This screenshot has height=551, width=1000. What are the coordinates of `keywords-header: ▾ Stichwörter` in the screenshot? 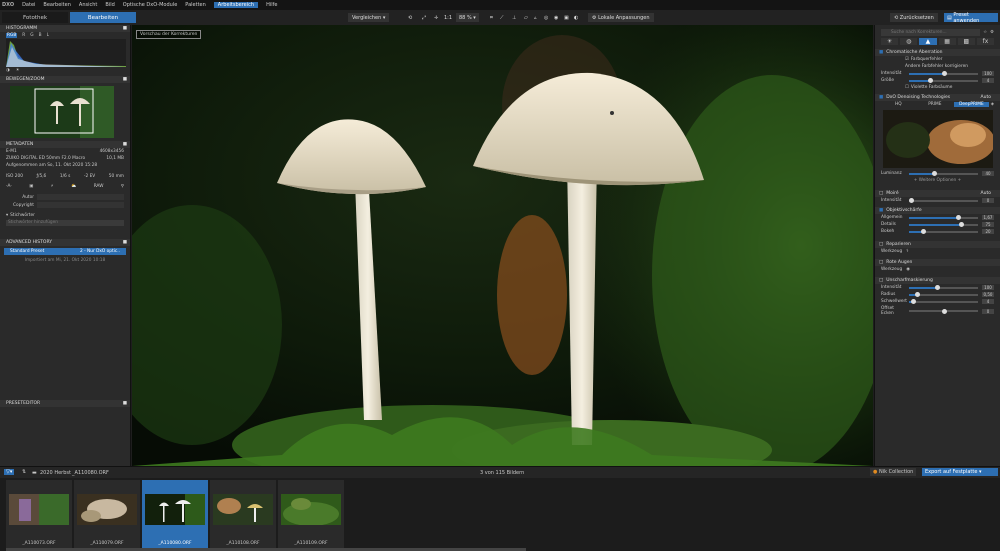 It's located at (65, 215).